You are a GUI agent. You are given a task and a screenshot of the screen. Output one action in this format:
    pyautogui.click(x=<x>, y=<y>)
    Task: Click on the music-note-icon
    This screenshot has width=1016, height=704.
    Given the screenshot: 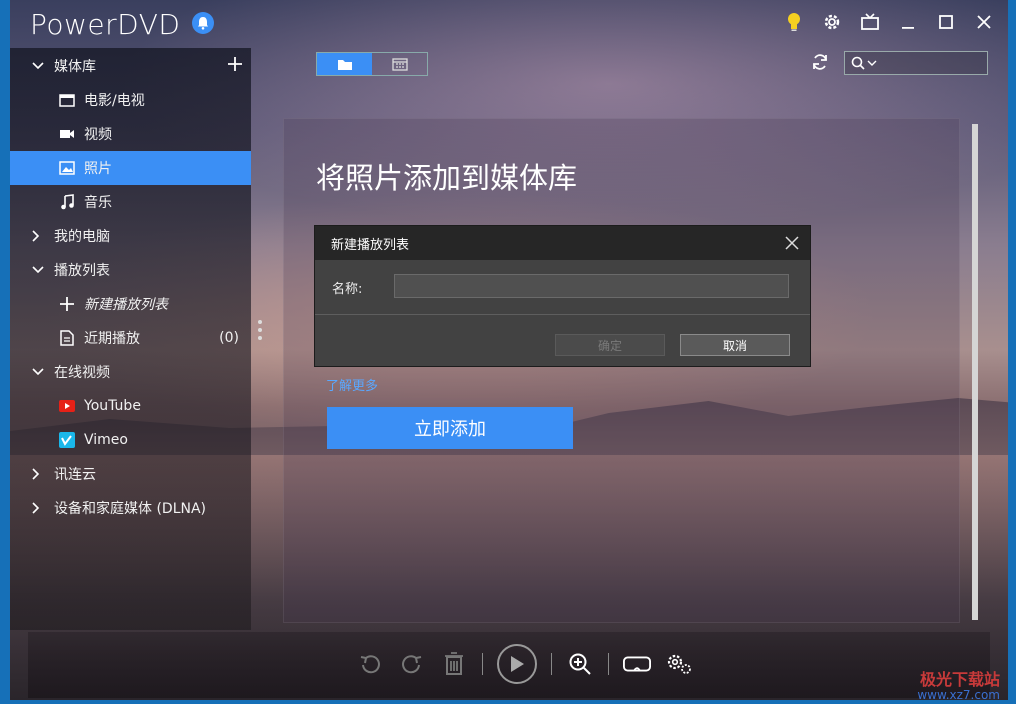 What is the action you would take?
    pyautogui.click(x=67, y=202)
    